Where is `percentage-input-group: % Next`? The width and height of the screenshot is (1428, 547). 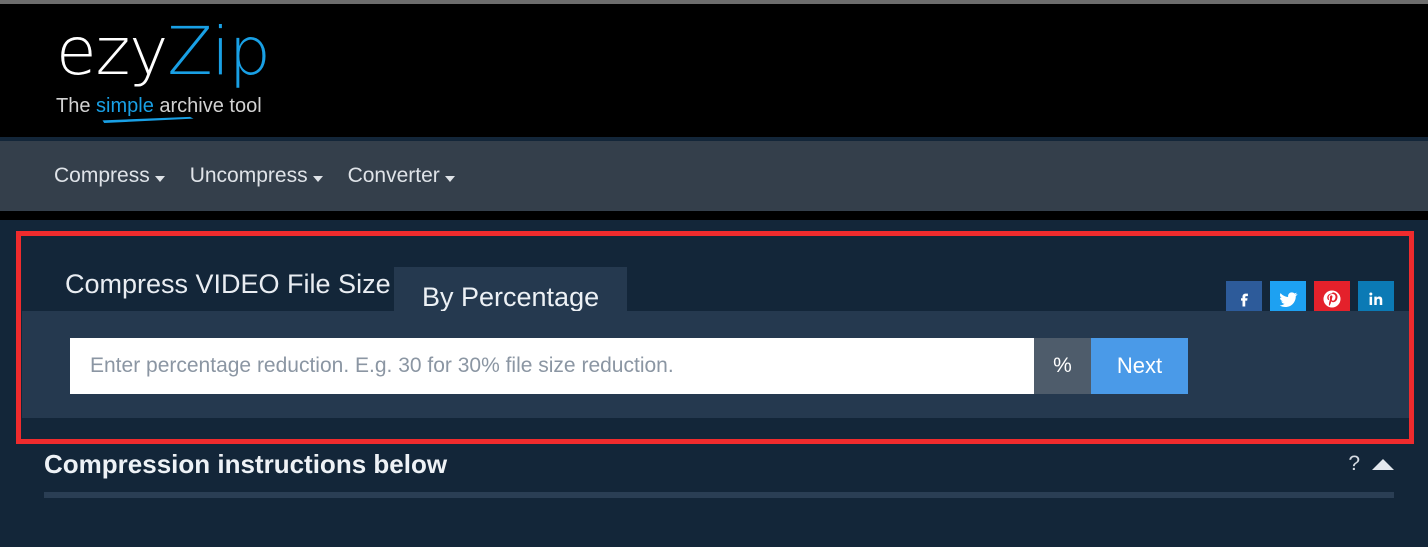 percentage-input-group: % Next is located at coordinates (629, 366).